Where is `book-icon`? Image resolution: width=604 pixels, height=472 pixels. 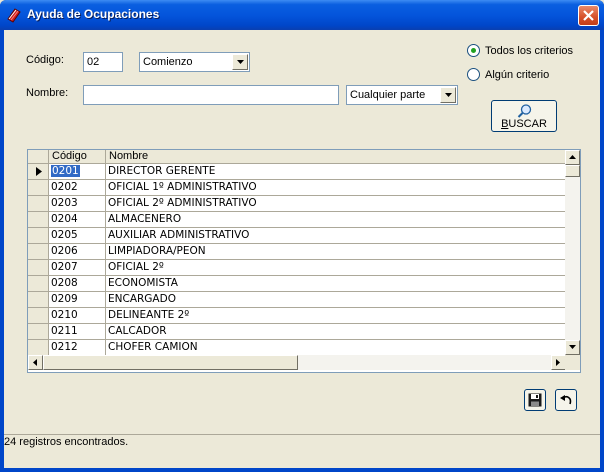
book-icon is located at coordinates (14, 15).